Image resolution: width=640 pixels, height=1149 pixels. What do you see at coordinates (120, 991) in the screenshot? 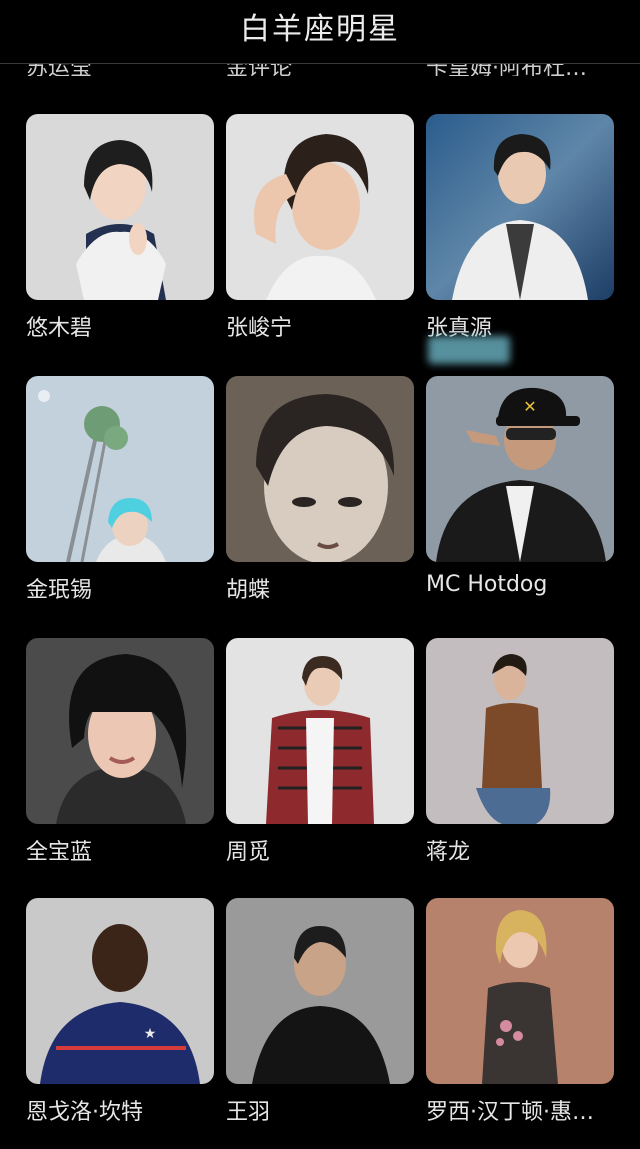
I see `celebrity-photo: ★` at bounding box center [120, 991].